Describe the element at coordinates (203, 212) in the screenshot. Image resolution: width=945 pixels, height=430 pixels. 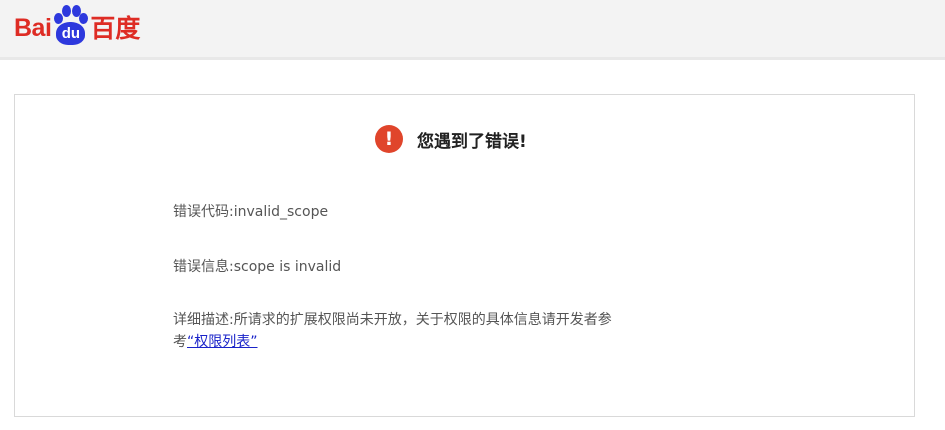
I see `error-code-label: 错误代码:` at that location.